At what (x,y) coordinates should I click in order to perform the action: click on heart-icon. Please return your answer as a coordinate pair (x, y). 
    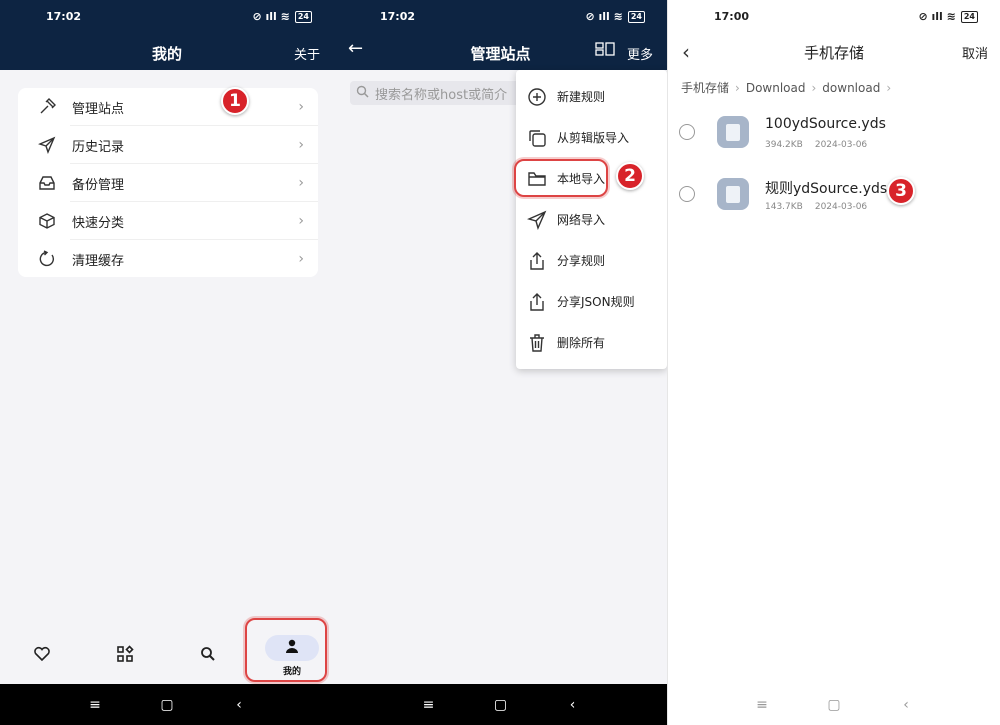
    Looking at the image, I should click on (42, 656).